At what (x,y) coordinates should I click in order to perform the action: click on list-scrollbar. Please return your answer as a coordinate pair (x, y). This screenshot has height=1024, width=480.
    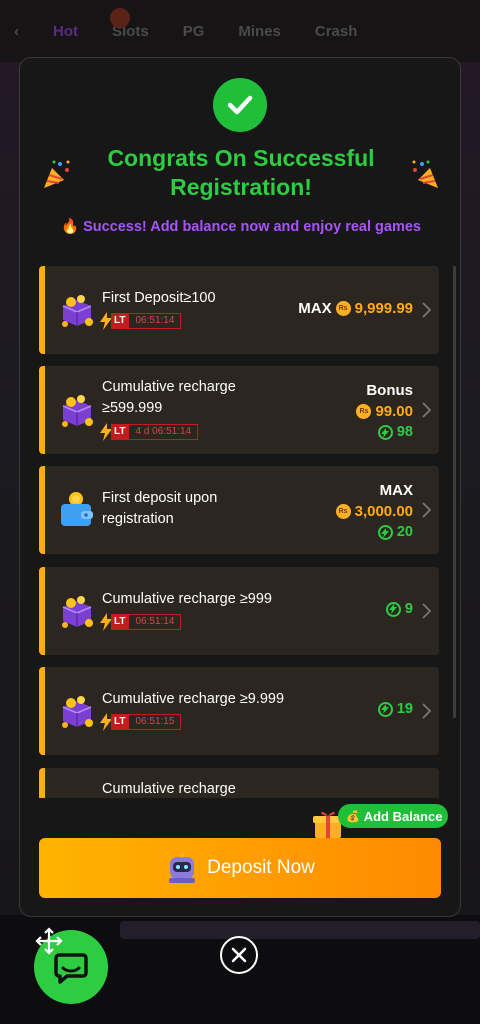
    Looking at the image, I should click on (454, 492).